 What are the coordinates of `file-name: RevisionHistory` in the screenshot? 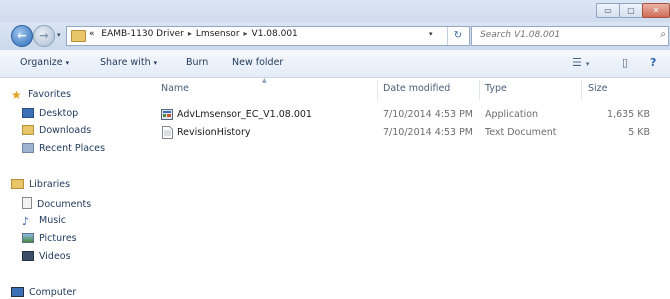 It's located at (214, 132).